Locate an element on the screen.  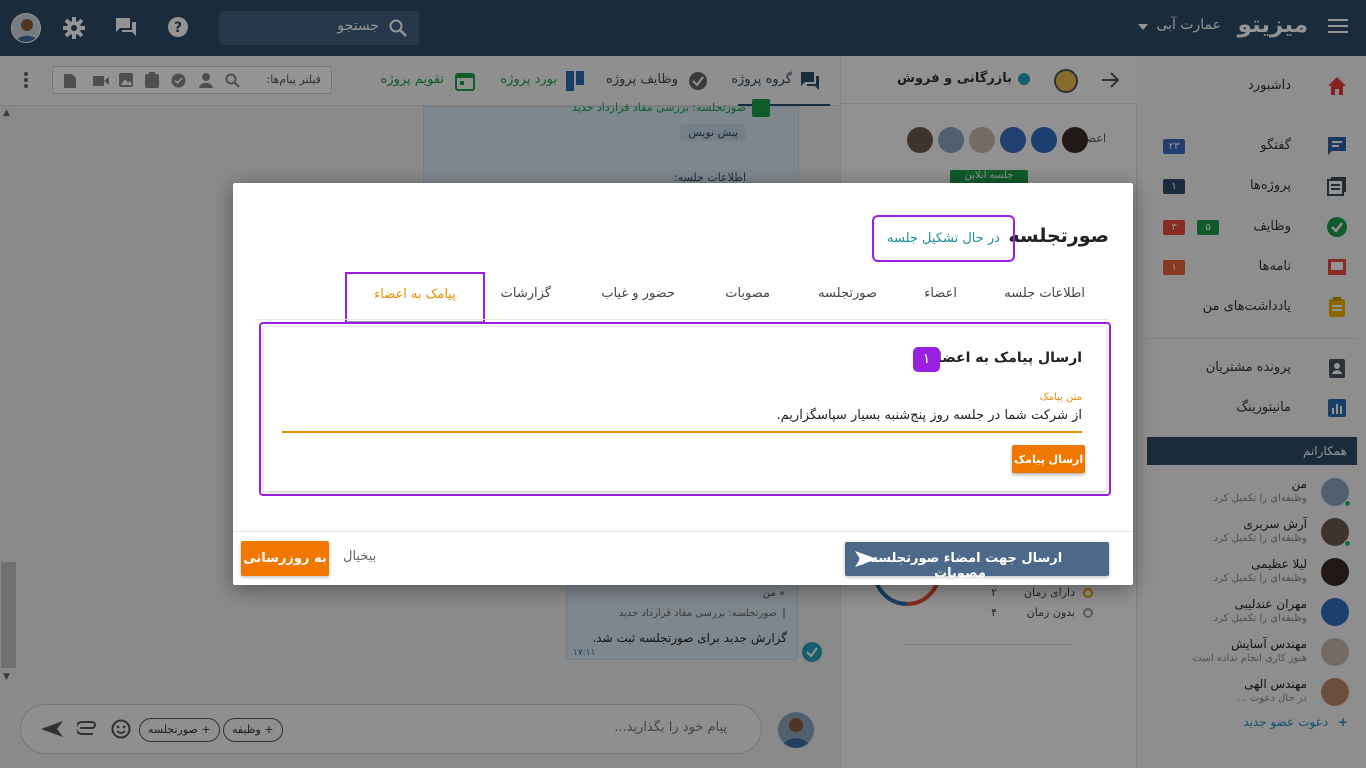
tab-sms-members: پیامک به اعضاء is located at coordinates (415, 297).